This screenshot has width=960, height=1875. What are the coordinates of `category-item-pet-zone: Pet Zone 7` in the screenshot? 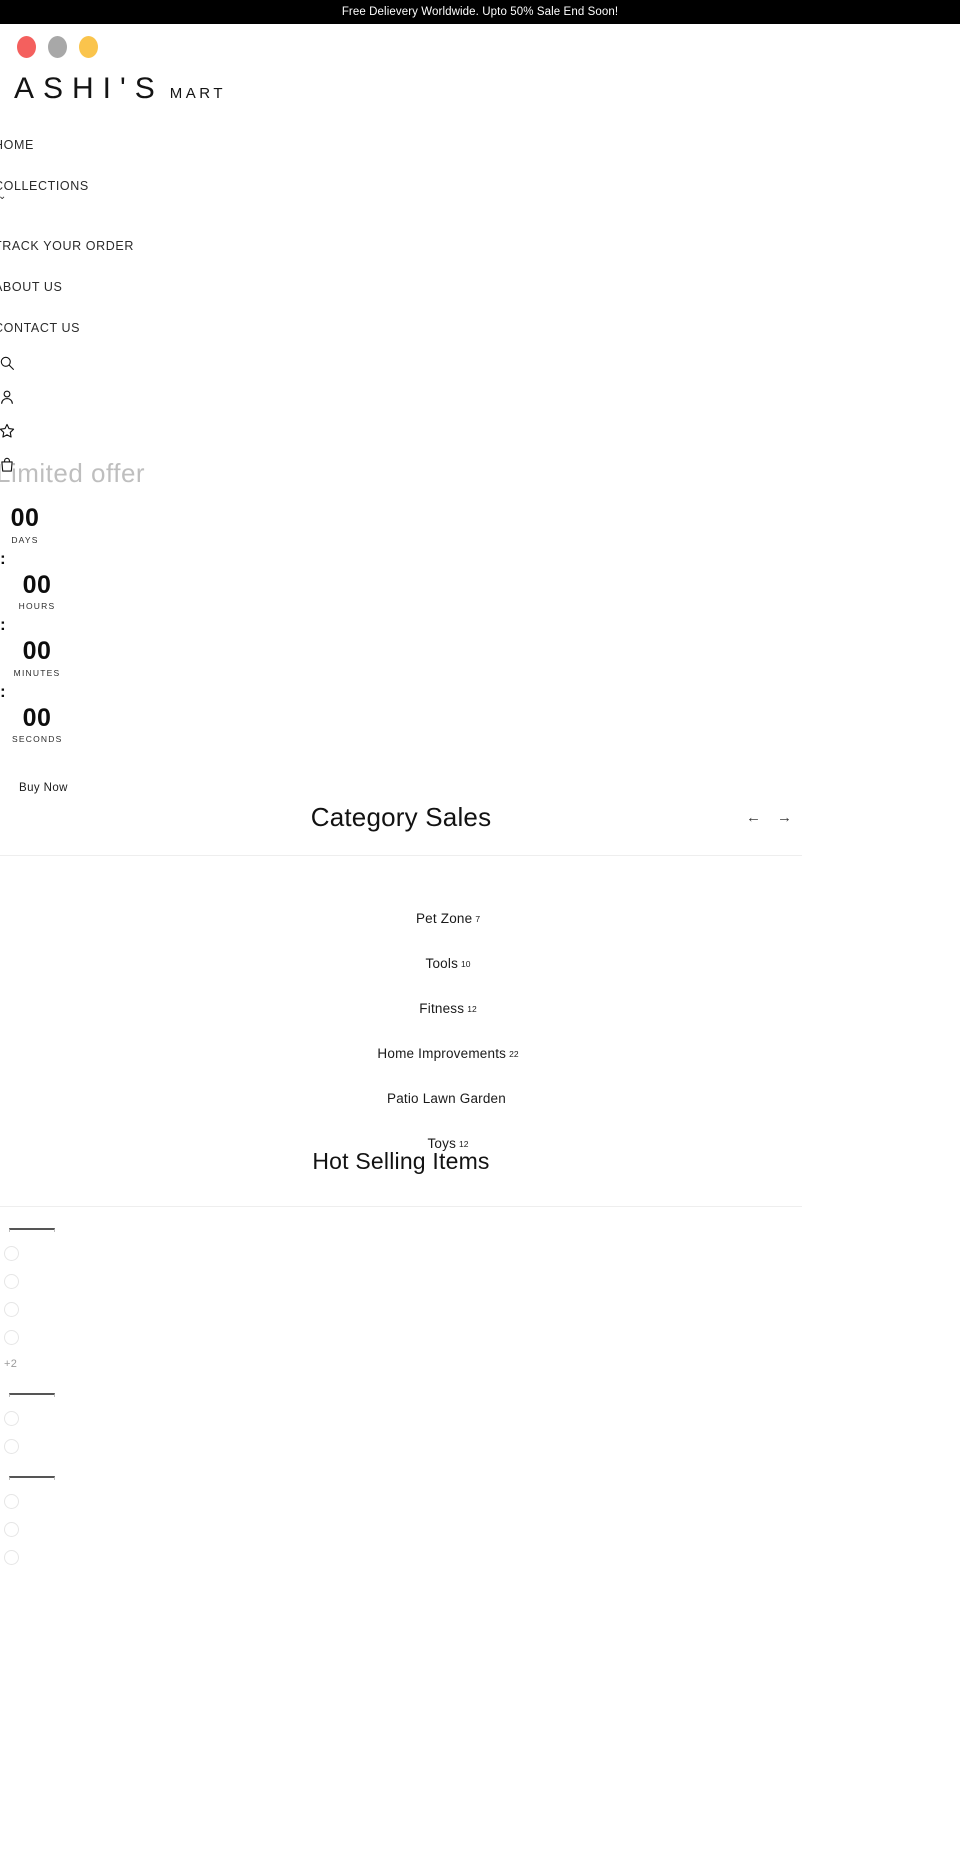 It's located at (448, 918).